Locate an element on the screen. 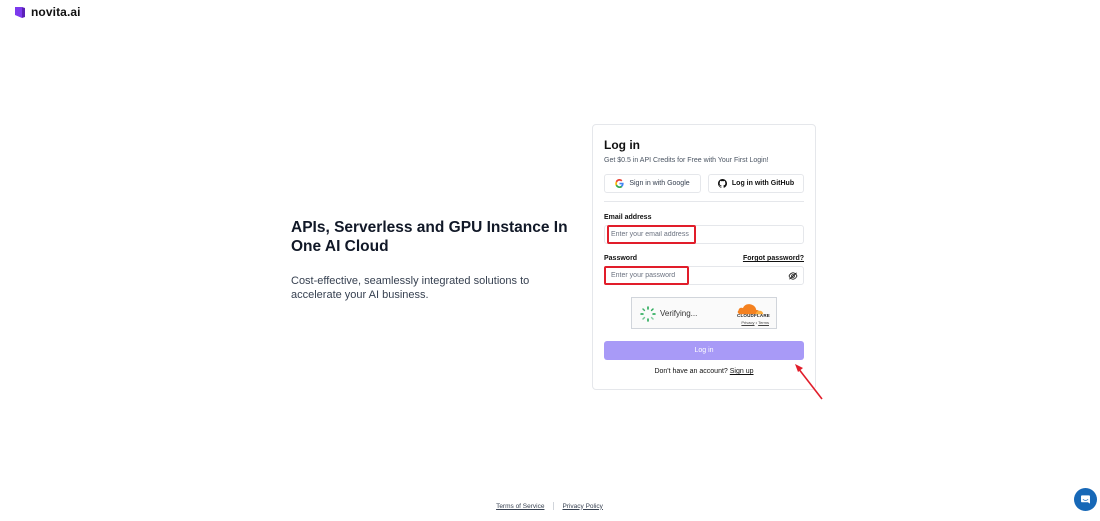  password-field-wrapper is located at coordinates (704, 275).